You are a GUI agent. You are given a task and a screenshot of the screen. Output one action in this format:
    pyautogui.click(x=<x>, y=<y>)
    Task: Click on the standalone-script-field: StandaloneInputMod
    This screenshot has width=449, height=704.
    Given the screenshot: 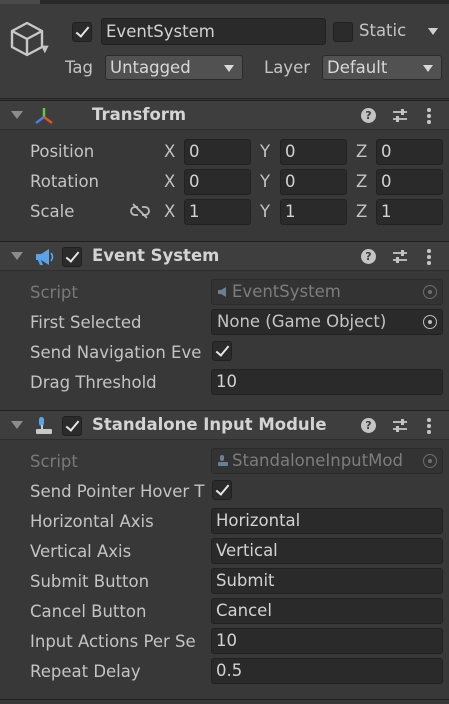 What is the action you would take?
    pyautogui.click(x=327, y=461)
    